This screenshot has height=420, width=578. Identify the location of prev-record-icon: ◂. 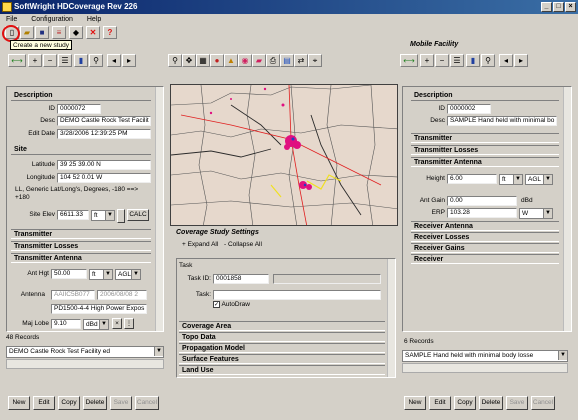
(114, 60).